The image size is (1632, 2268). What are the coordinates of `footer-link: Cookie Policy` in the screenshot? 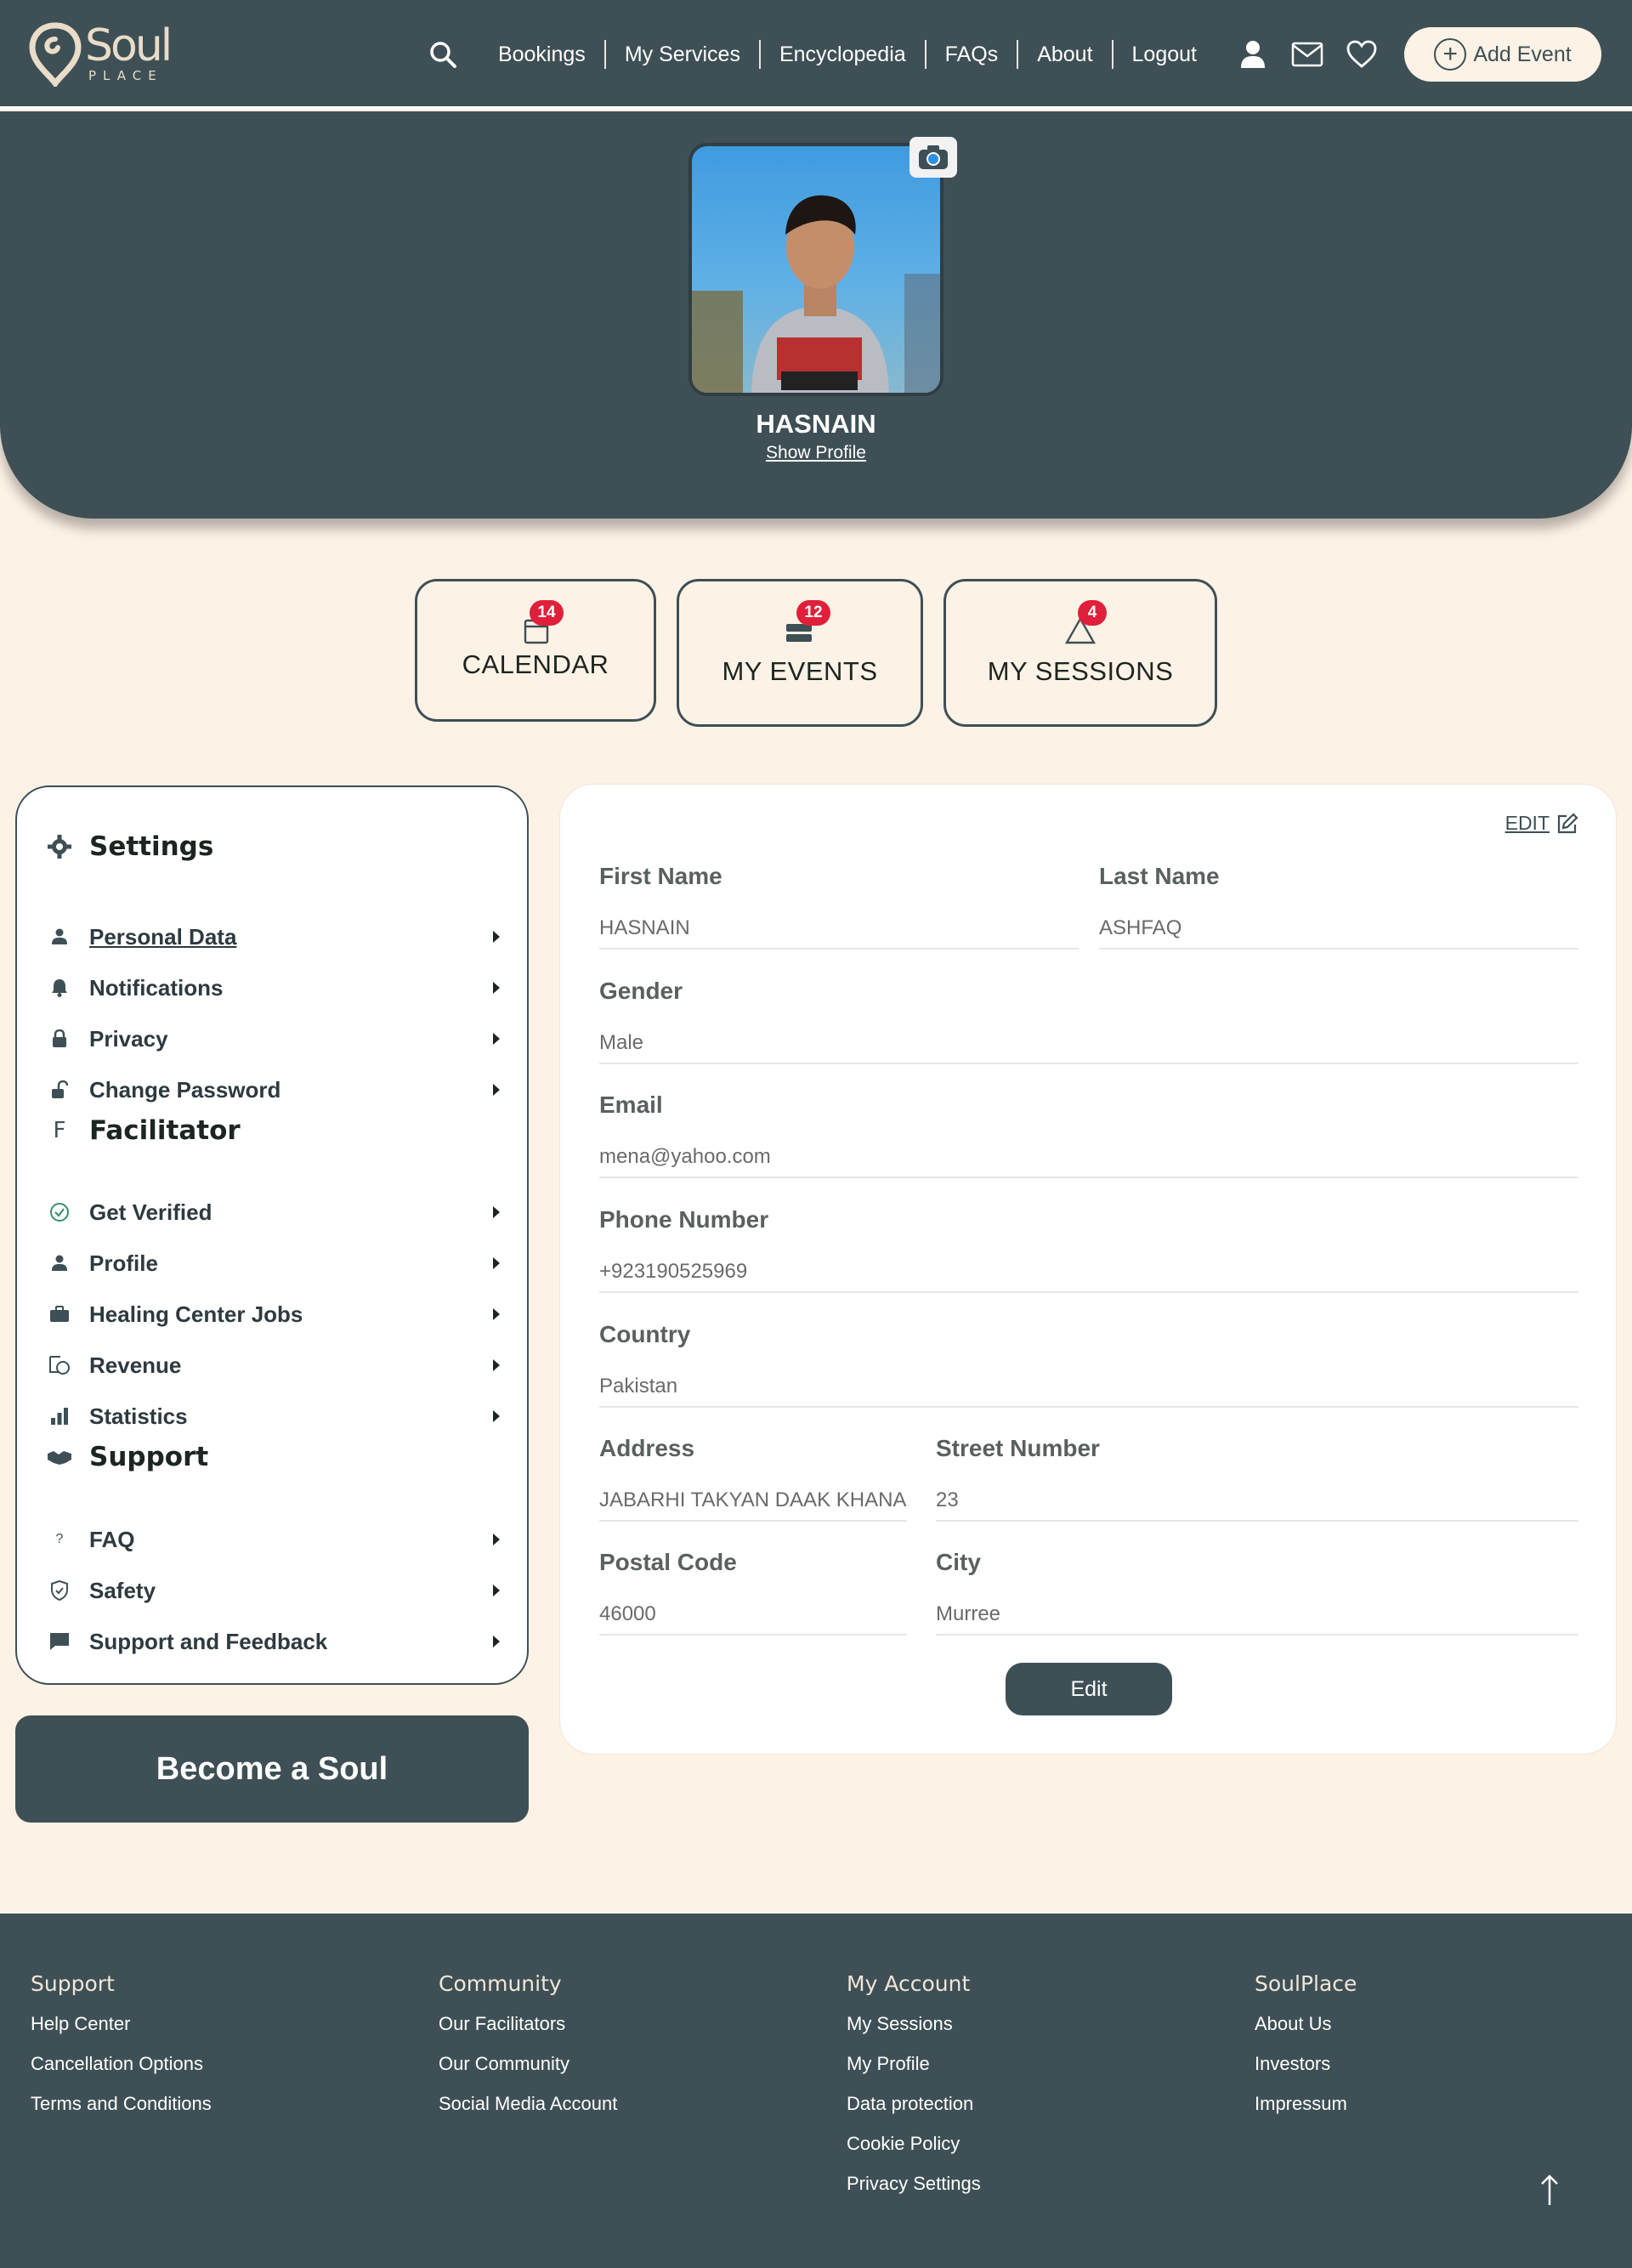 It's located at (914, 2144).